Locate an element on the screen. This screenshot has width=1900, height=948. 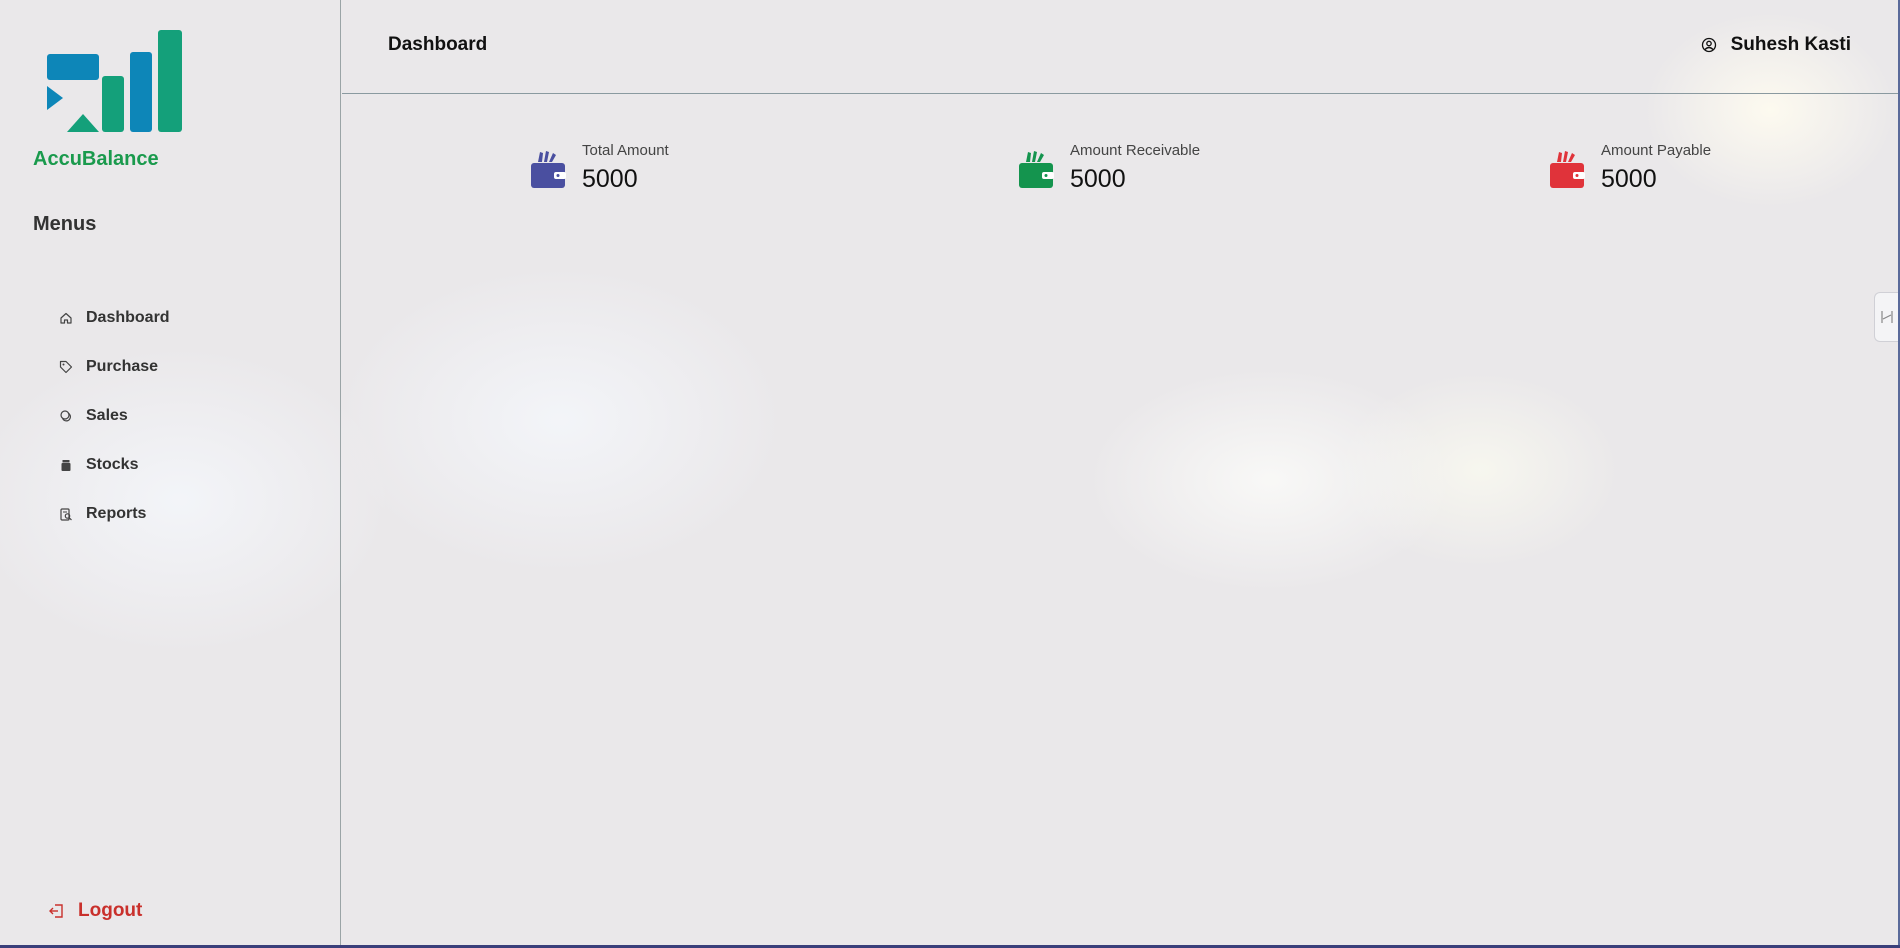
sidebar-item-reports: Reports is located at coordinates (114, 513).